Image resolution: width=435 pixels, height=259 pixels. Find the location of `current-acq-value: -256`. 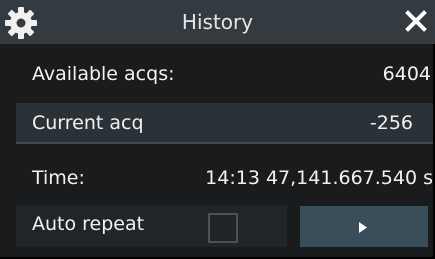

current-acq-value: -256 is located at coordinates (391, 123).